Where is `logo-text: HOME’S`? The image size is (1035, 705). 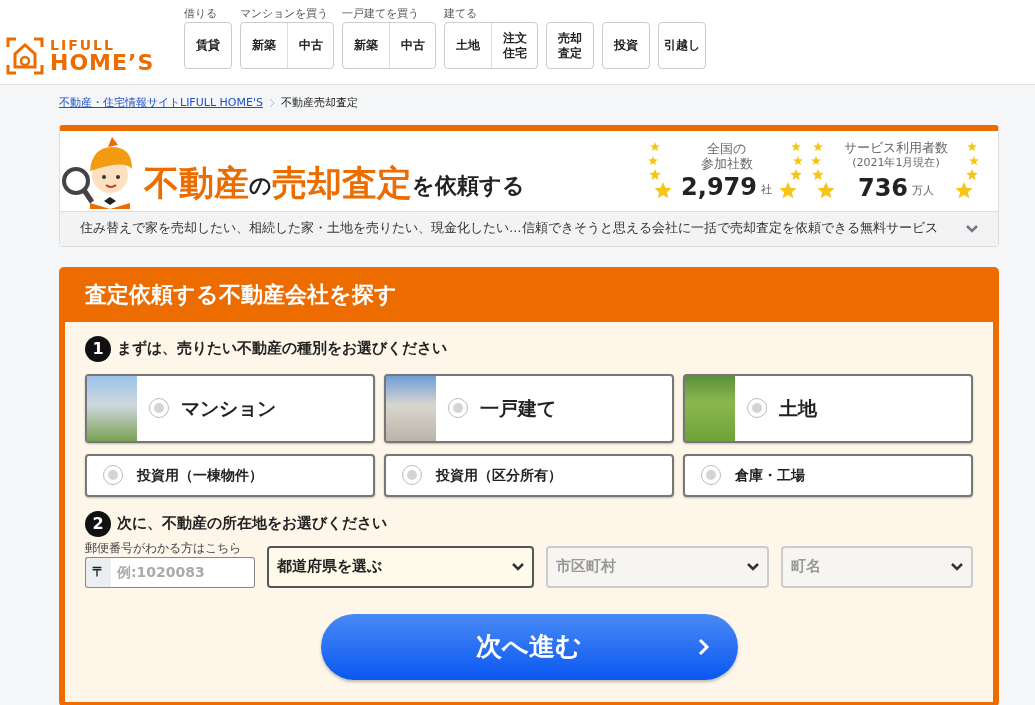
logo-text: HOME’S is located at coordinates (102, 63).